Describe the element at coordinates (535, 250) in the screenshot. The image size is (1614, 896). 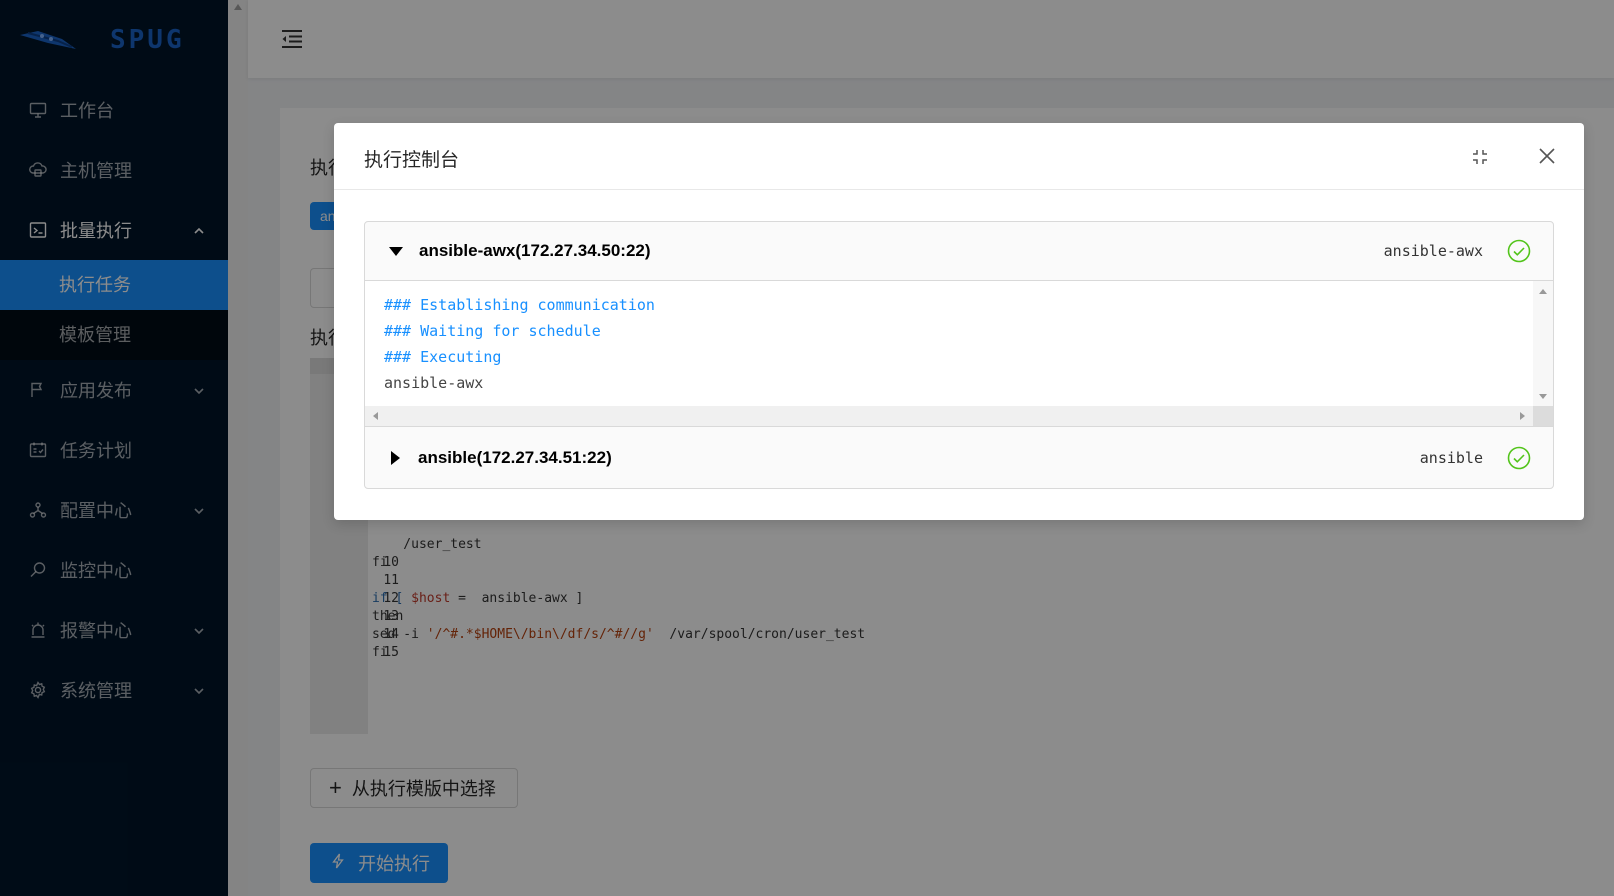
I see `panel-host: ansible-awx(172.27.34.50:22)` at that location.